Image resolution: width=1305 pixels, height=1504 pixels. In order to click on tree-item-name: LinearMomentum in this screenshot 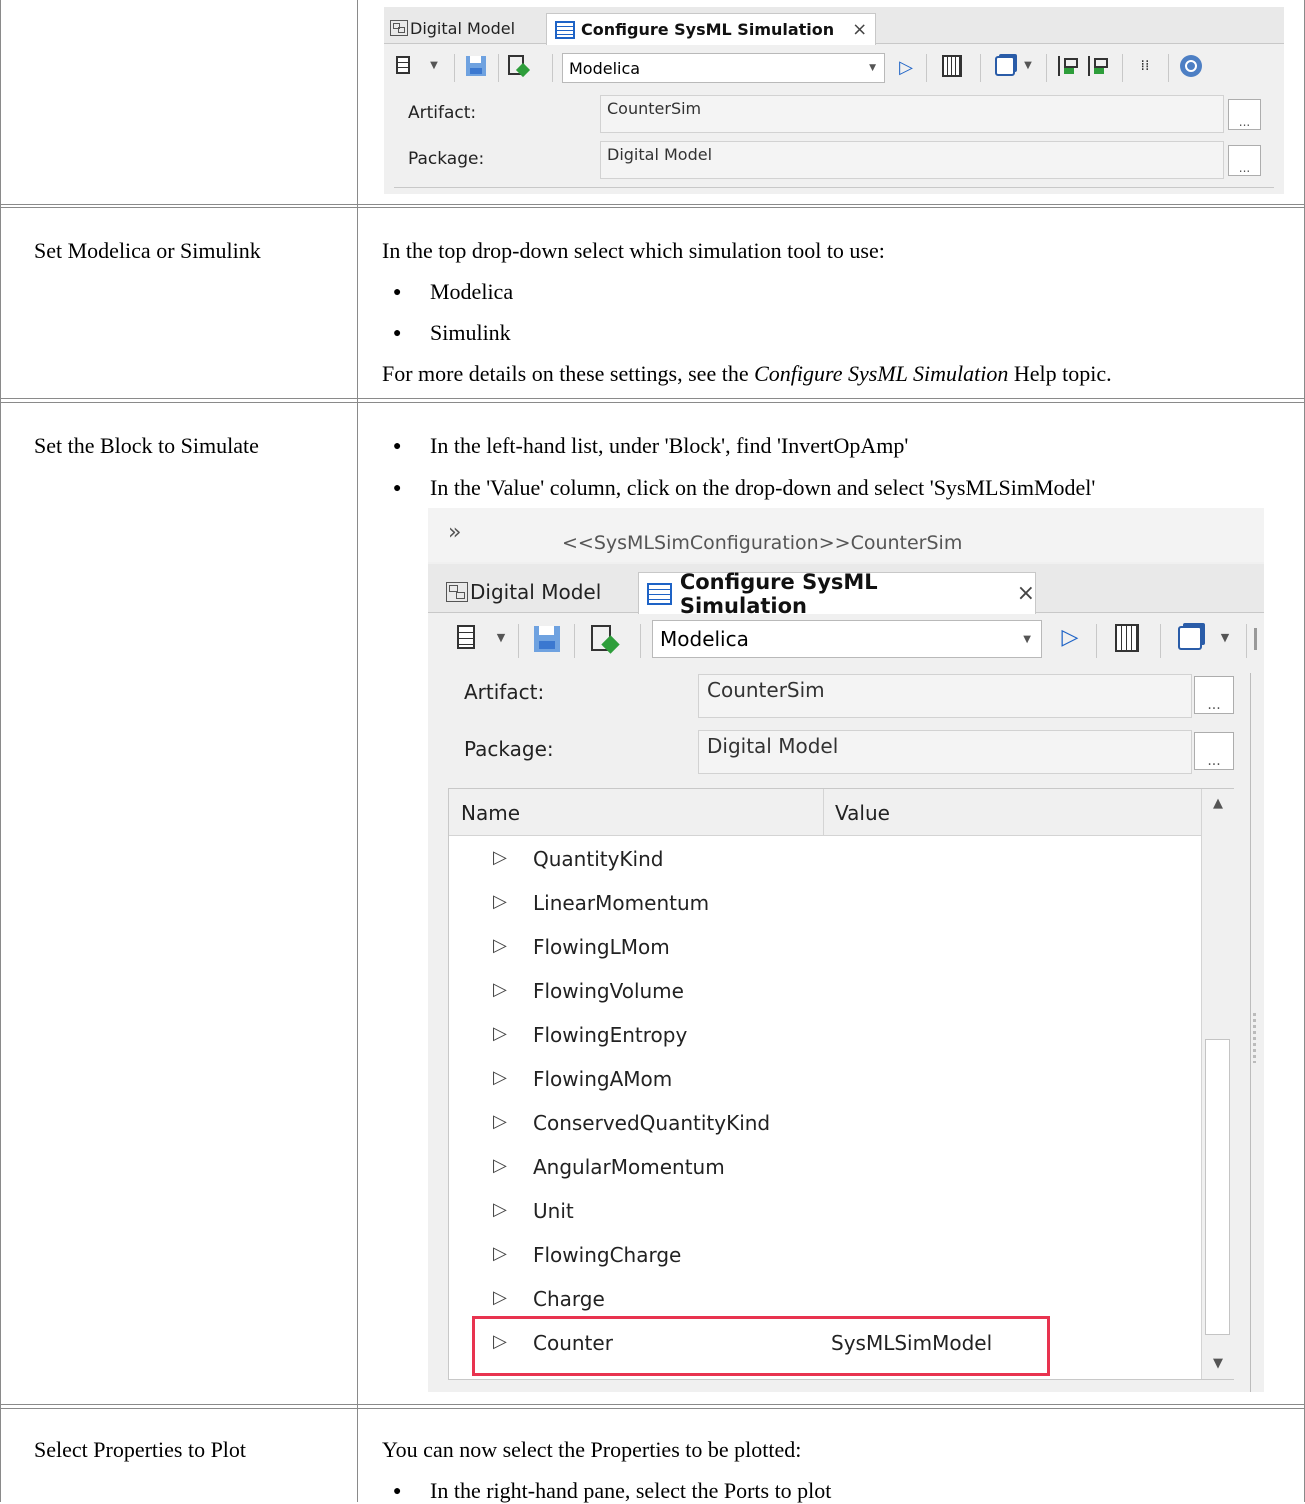, I will do `click(621, 903)`.